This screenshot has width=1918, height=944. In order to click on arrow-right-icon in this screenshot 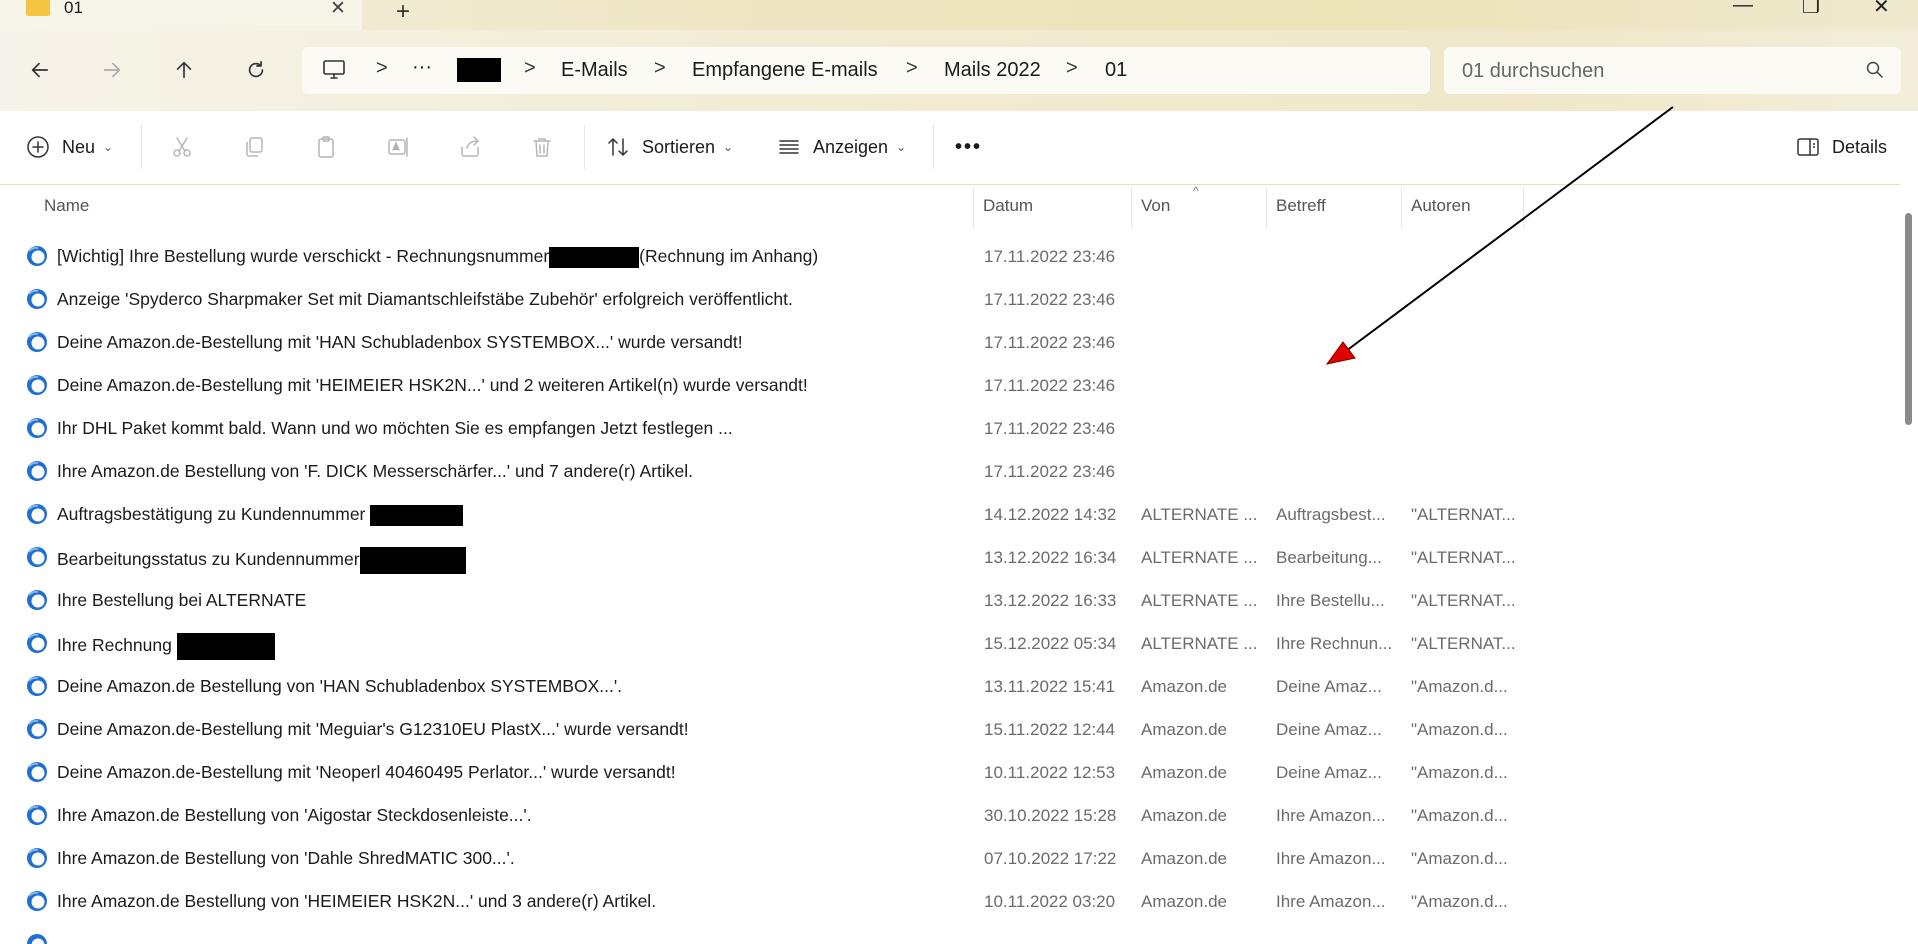, I will do `click(112, 70)`.